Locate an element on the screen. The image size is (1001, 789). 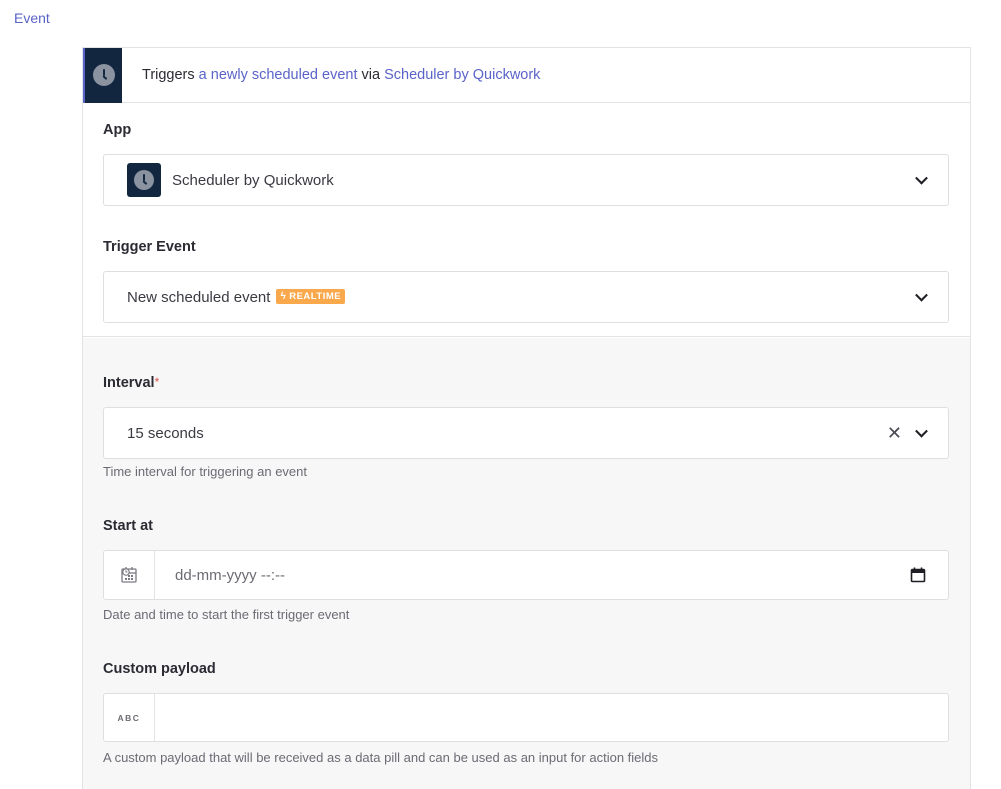
realtime-badge-label: REALTIME is located at coordinates (315, 296).